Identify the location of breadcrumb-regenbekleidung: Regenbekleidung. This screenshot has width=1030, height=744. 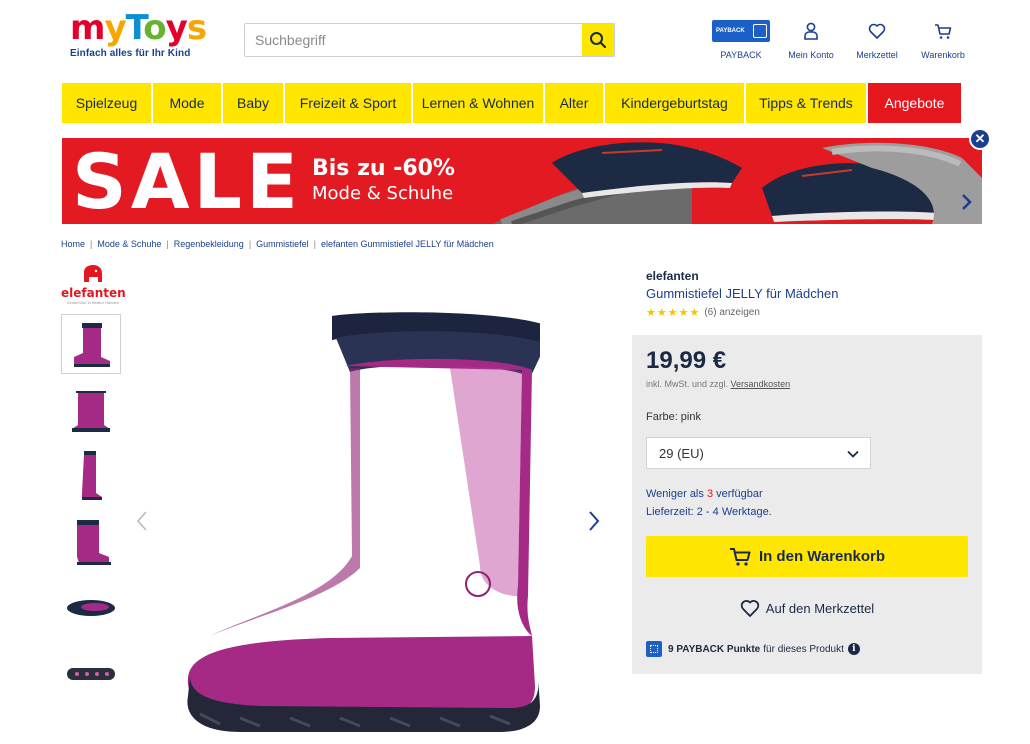
(209, 244).